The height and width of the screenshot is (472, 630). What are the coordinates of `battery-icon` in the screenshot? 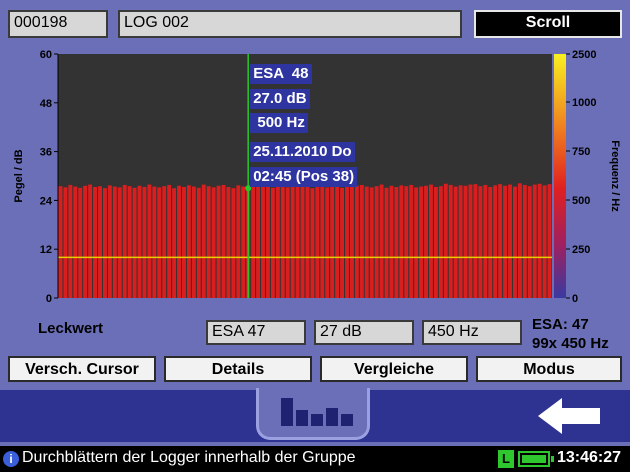 It's located at (536, 459).